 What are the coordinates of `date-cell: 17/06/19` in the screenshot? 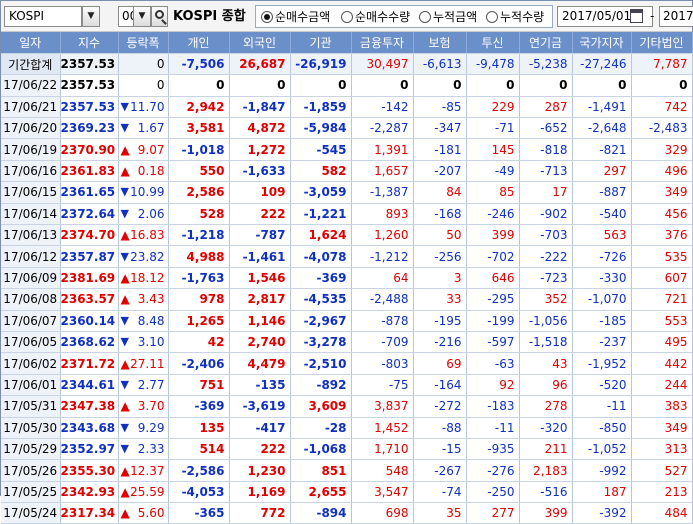 It's located at (31, 149).